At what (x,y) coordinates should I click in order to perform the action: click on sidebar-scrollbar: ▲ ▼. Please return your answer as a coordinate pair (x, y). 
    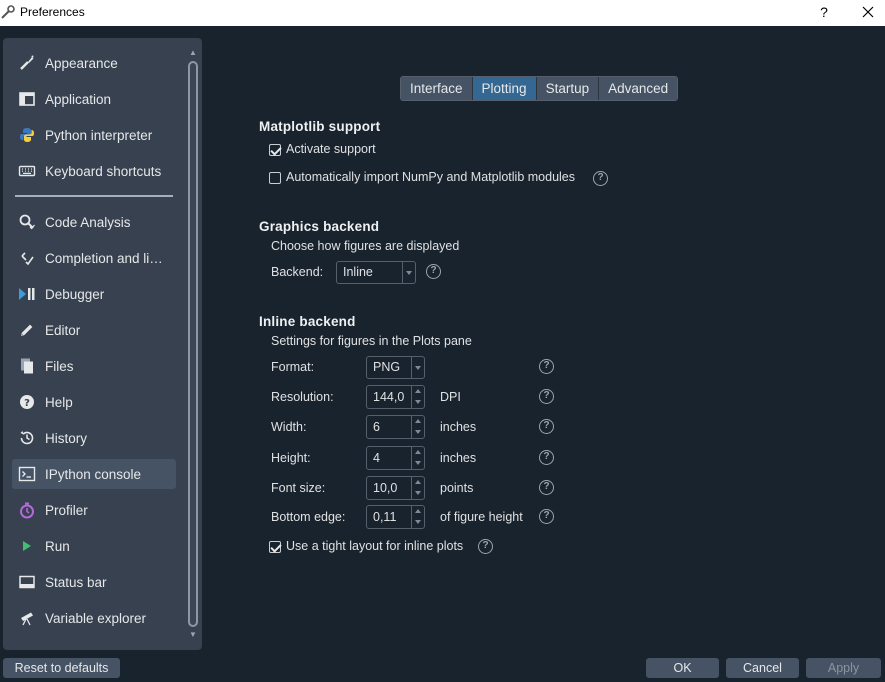
    Looking at the image, I should click on (193, 344).